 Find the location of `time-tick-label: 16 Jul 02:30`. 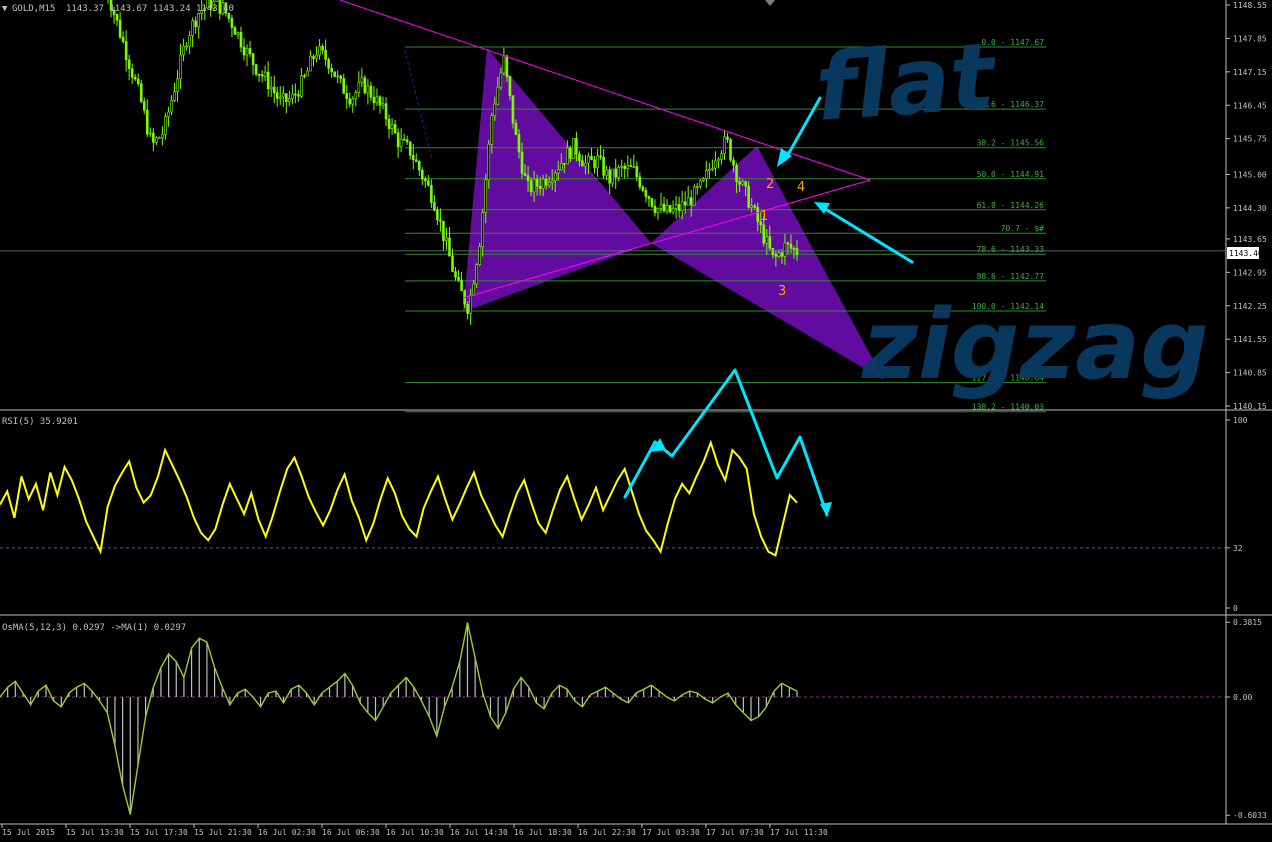

time-tick-label: 16 Jul 02:30 is located at coordinates (287, 832).